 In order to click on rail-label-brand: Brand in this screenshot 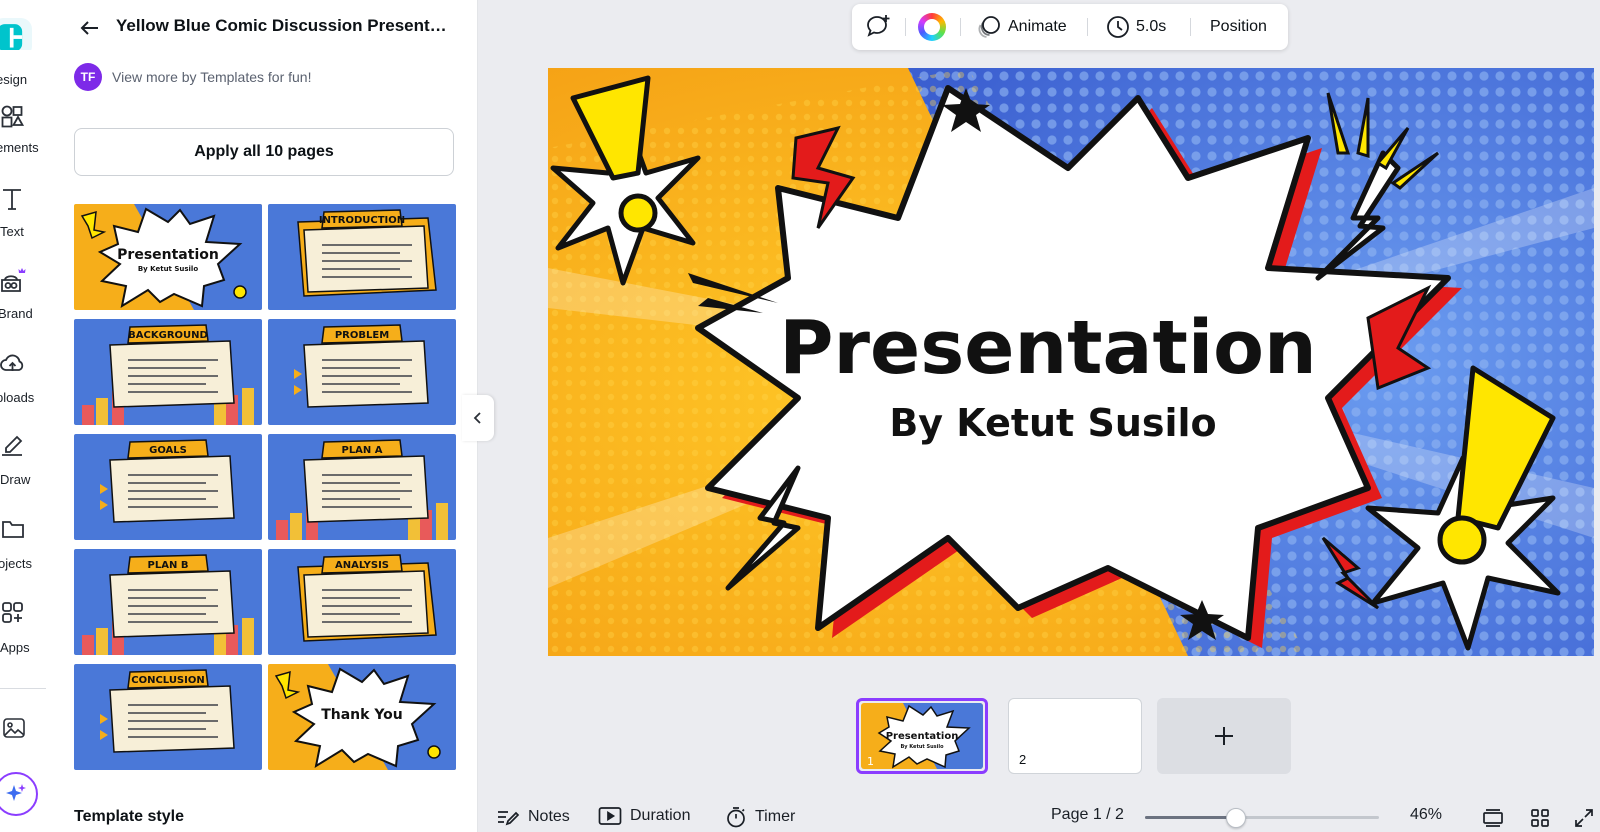, I will do `click(16, 313)`.